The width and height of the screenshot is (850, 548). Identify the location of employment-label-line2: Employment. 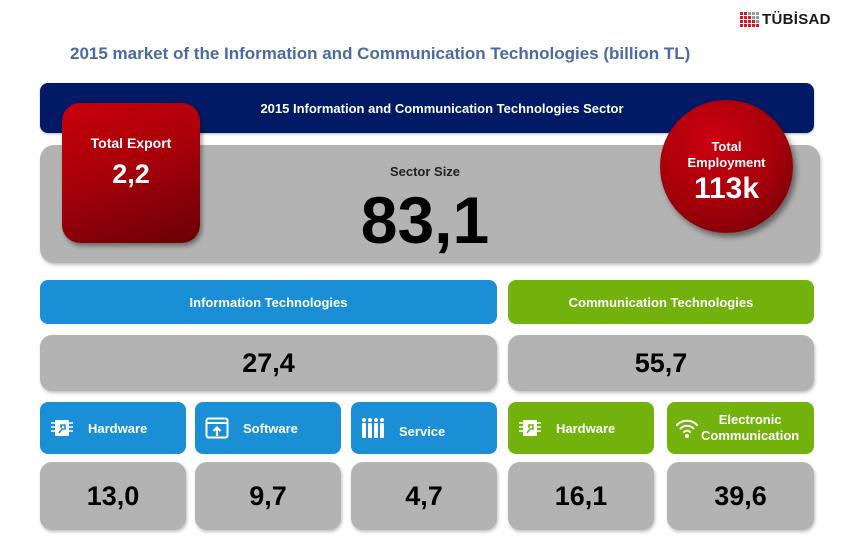
(726, 162).